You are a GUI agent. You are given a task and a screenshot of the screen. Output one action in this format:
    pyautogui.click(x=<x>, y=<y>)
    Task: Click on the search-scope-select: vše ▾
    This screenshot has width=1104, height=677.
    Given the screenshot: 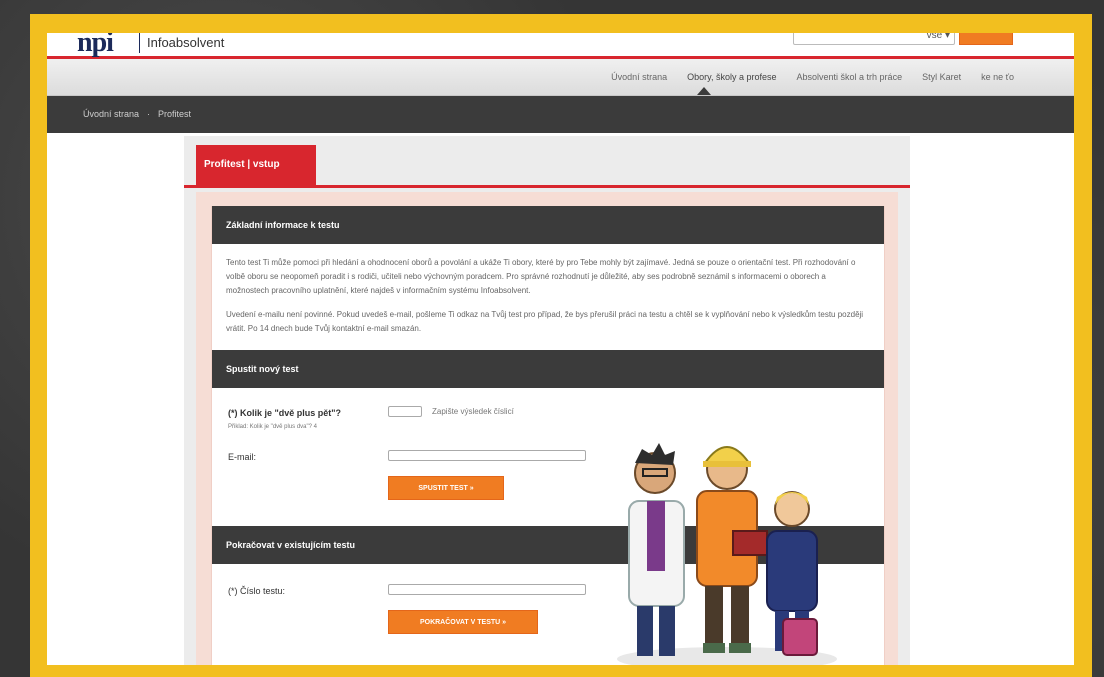 What is the action you would take?
    pyautogui.click(x=938, y=37)
    